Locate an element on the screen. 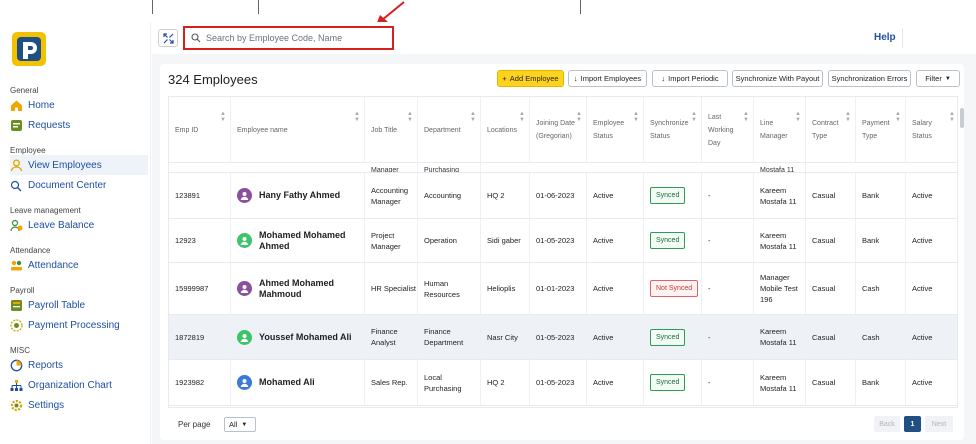 The width and height of the screenshot is (976, 444). employee-name-cell: Ahmed Mohamed Mahmoud is located at coordinates (298, 288).